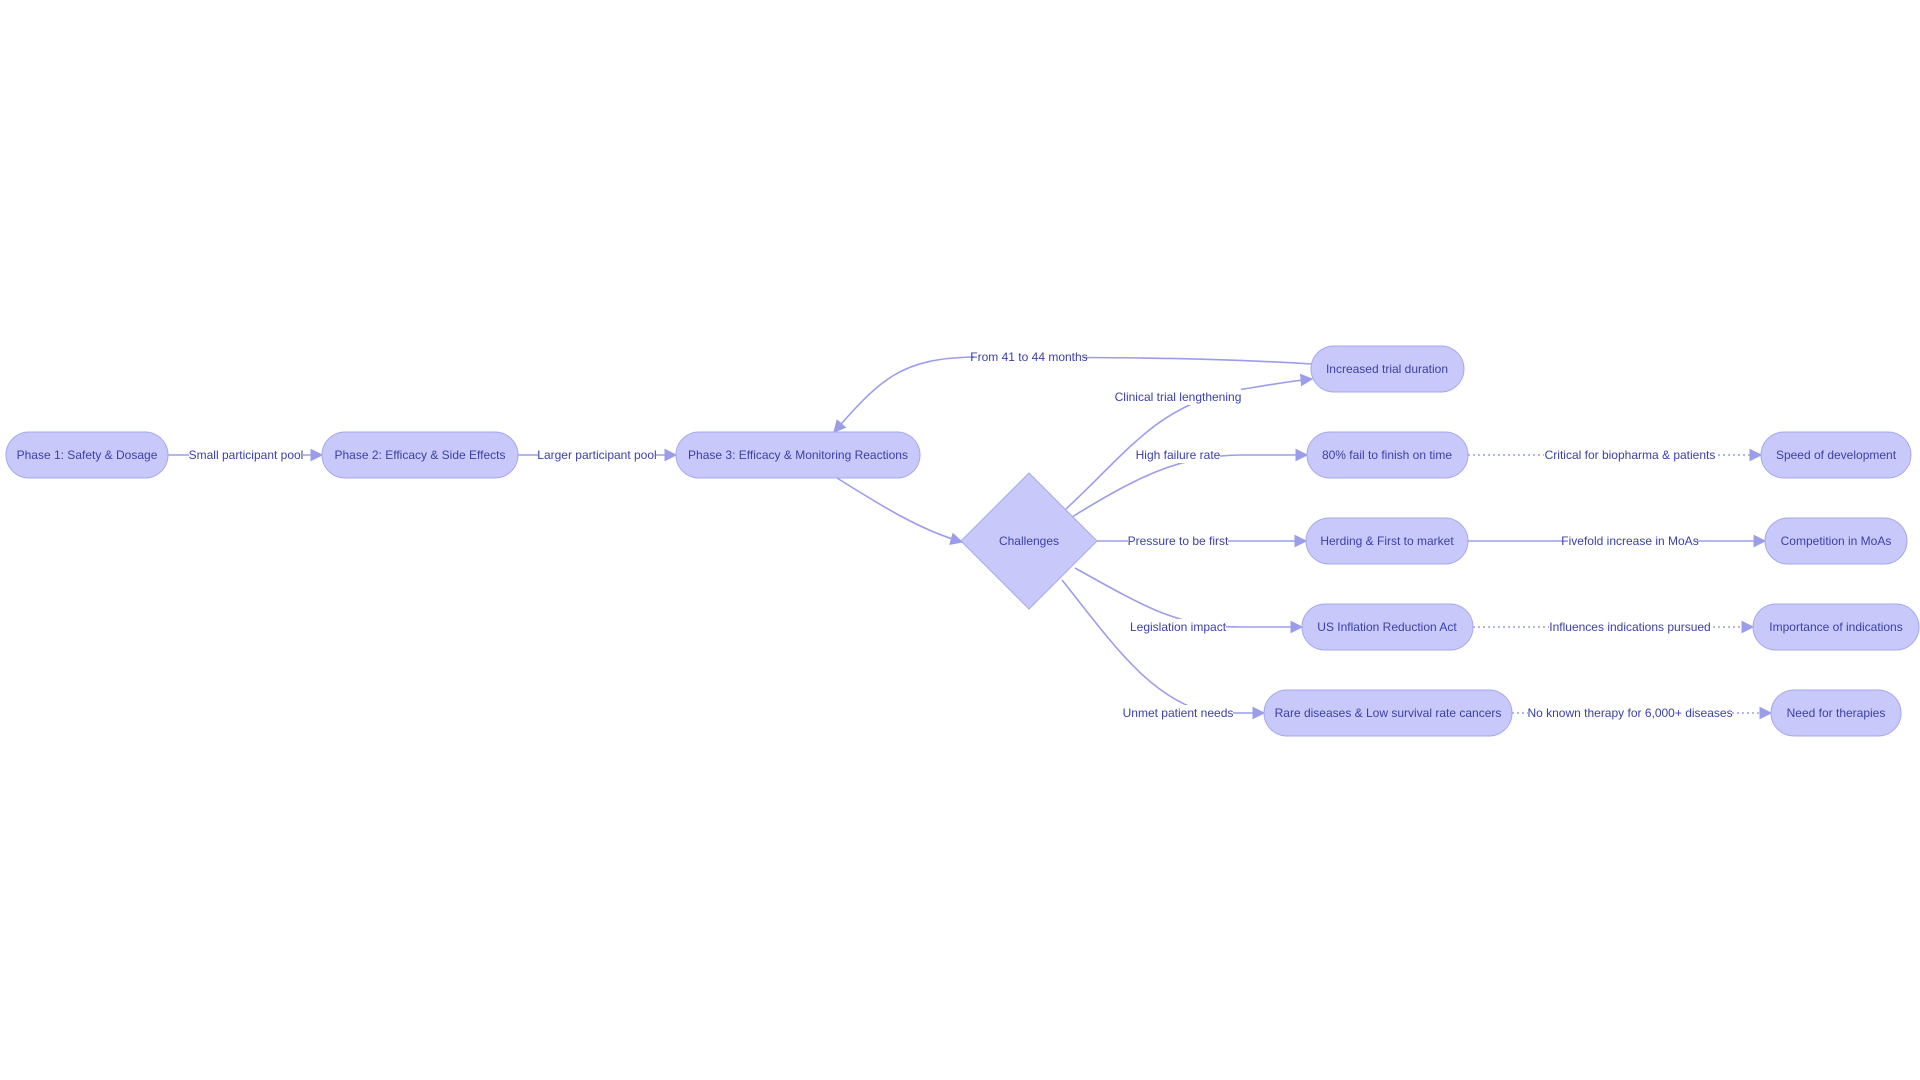 The width and height of the screenshot is (1920, 1080). I want to click on node-herding: Herding & First to market, so click(1387, 541).